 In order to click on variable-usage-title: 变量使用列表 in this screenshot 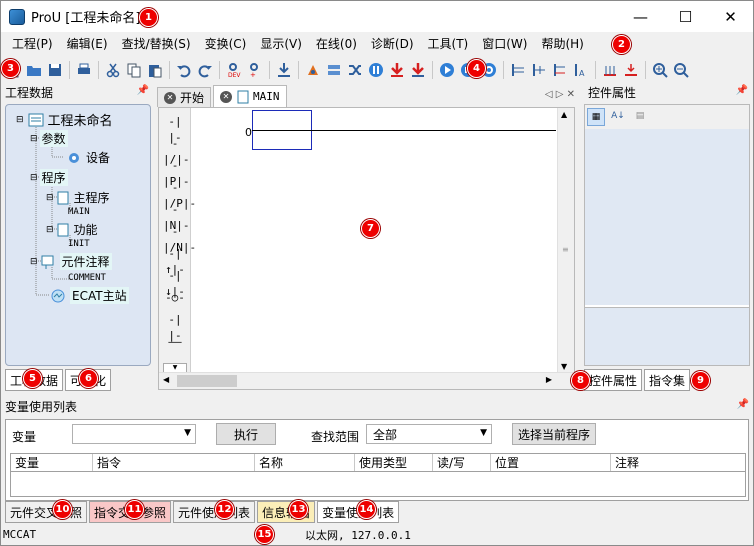, I will do `click(41, 406)`.